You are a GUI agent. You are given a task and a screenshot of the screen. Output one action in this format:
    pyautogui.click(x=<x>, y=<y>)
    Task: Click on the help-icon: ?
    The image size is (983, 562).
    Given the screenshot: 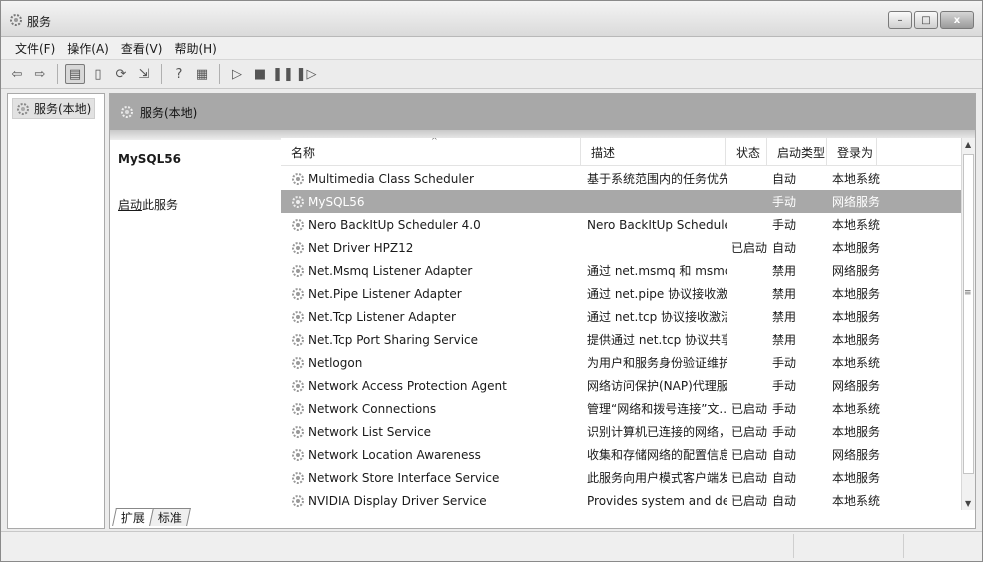 What is the action you would take?
    pyautogui.click(x=179, y=74)
    